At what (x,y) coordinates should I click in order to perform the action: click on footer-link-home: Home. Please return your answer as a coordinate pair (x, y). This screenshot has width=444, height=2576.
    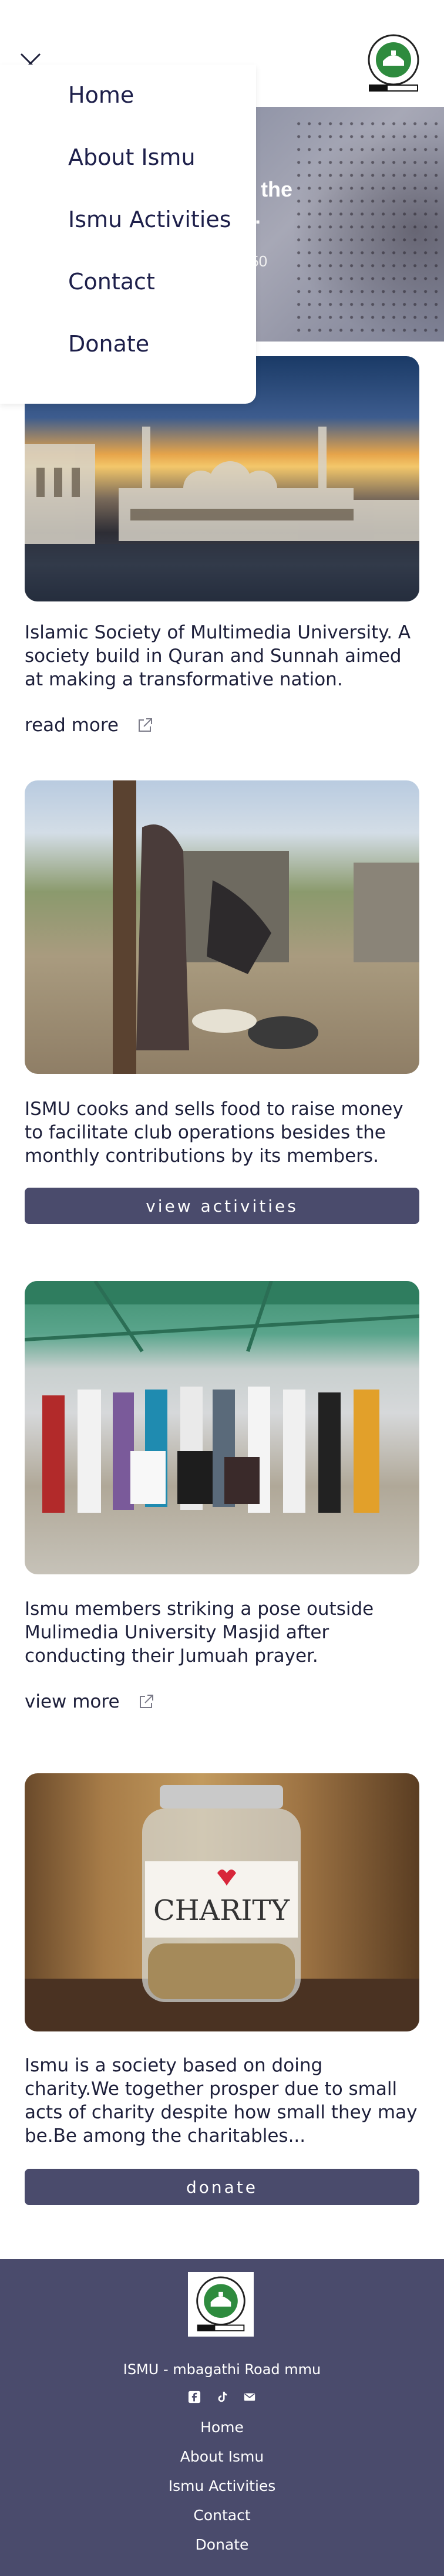
    Looking at the image, I should click on (222, 2427).